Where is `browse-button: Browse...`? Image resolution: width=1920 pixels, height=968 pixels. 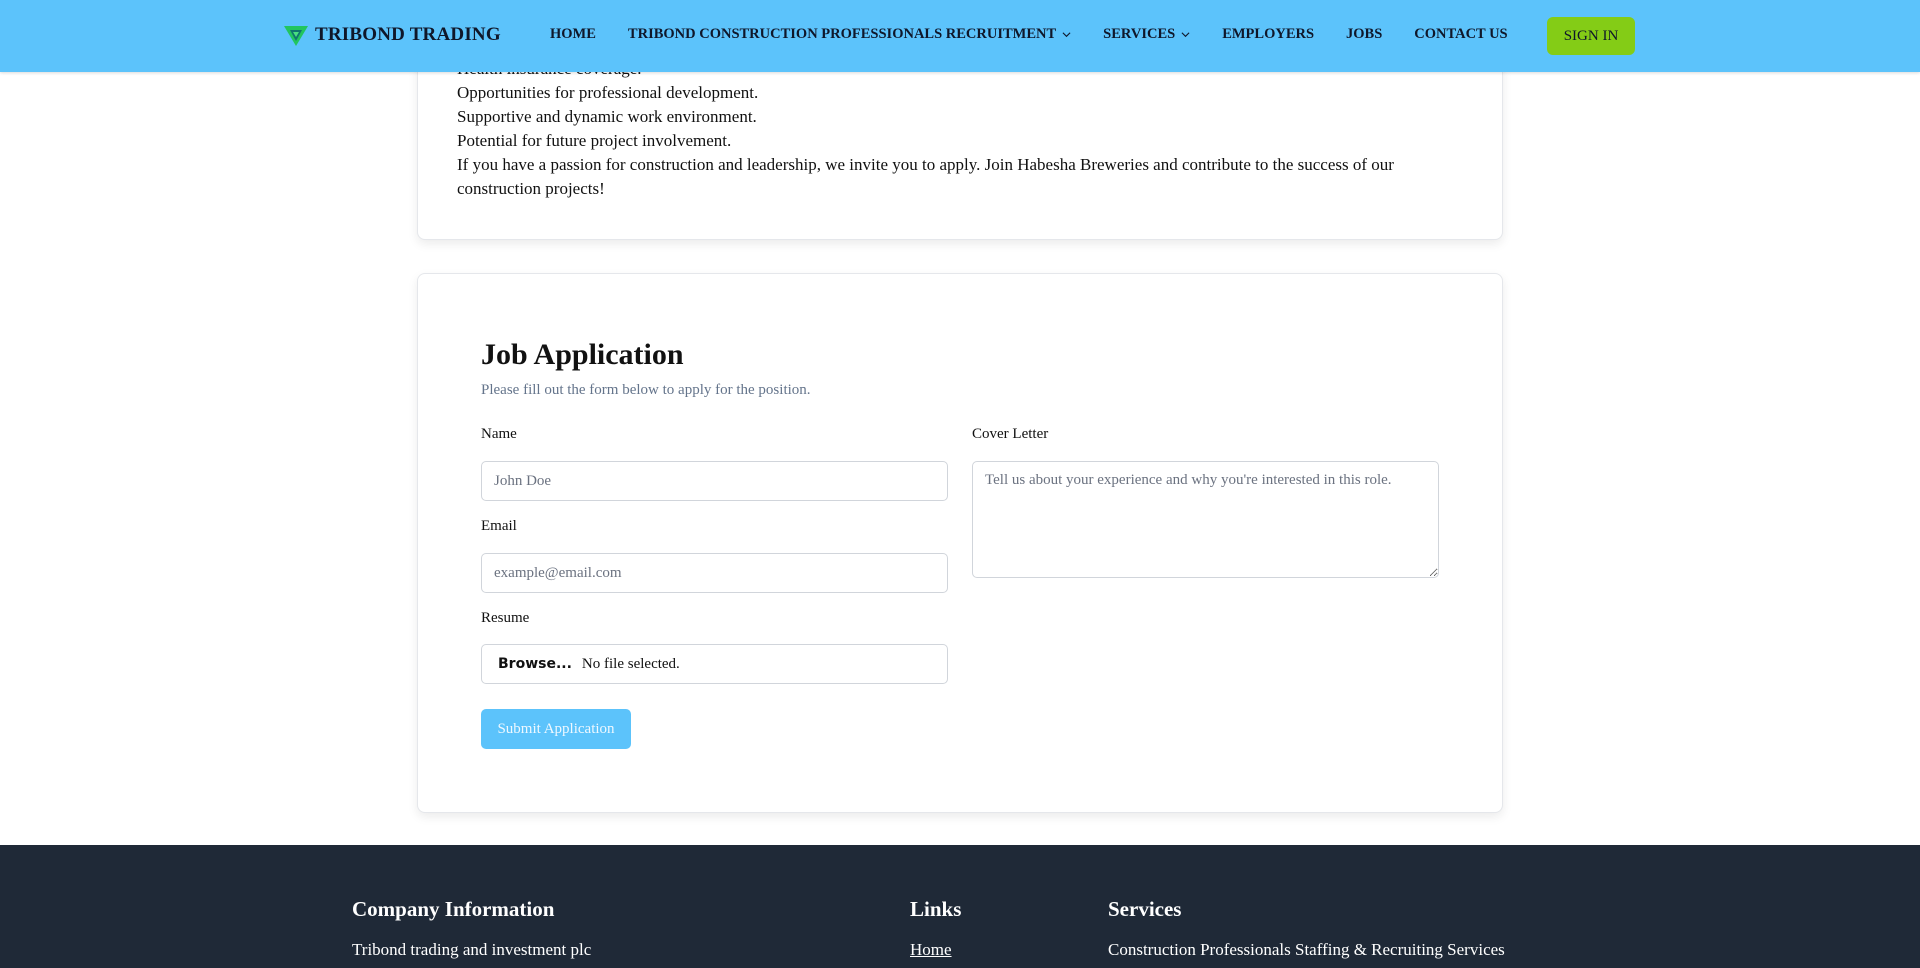
browse-button: Browse... is located at coordinates (535, 664).